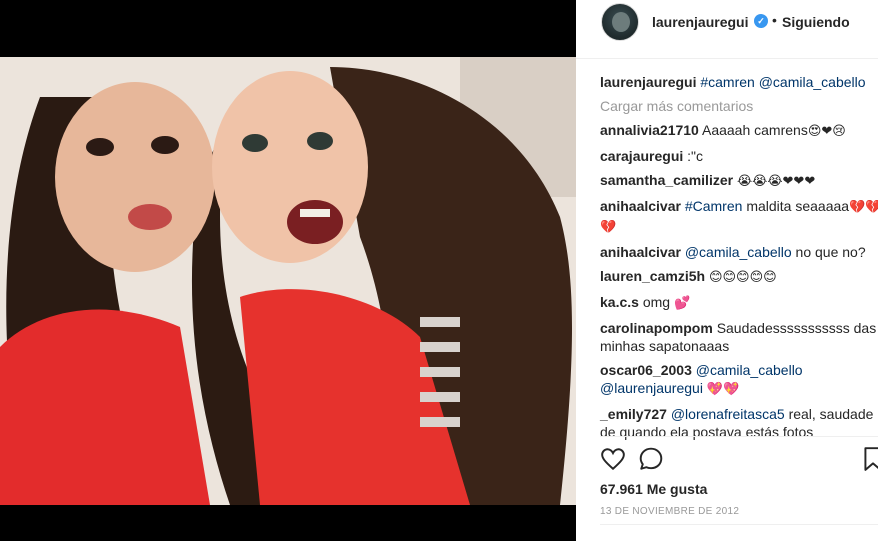 The height and width of the screenshot is (541, 878). I want to click on post-header: laurenjauregui ✓ • Siguiendo, so click(727, 22).